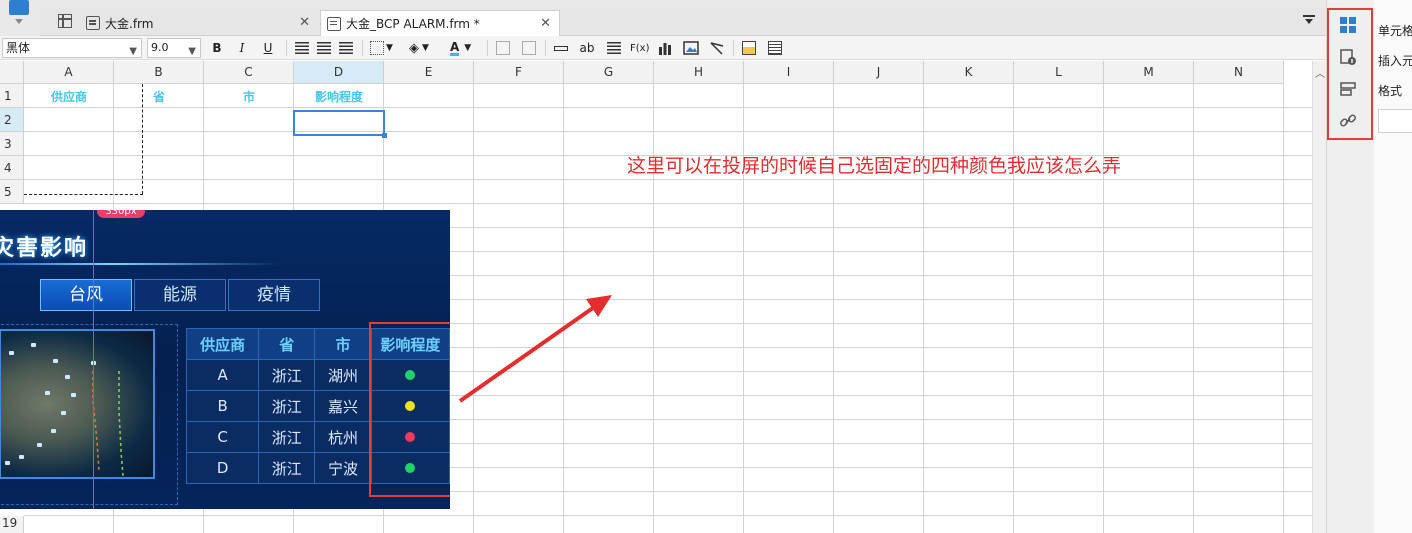 The height and width of the screenshot is (533, 1412). Describe the element at coordinates (969, 72) in the screenshot. I see `column-header-k: K` at that location.